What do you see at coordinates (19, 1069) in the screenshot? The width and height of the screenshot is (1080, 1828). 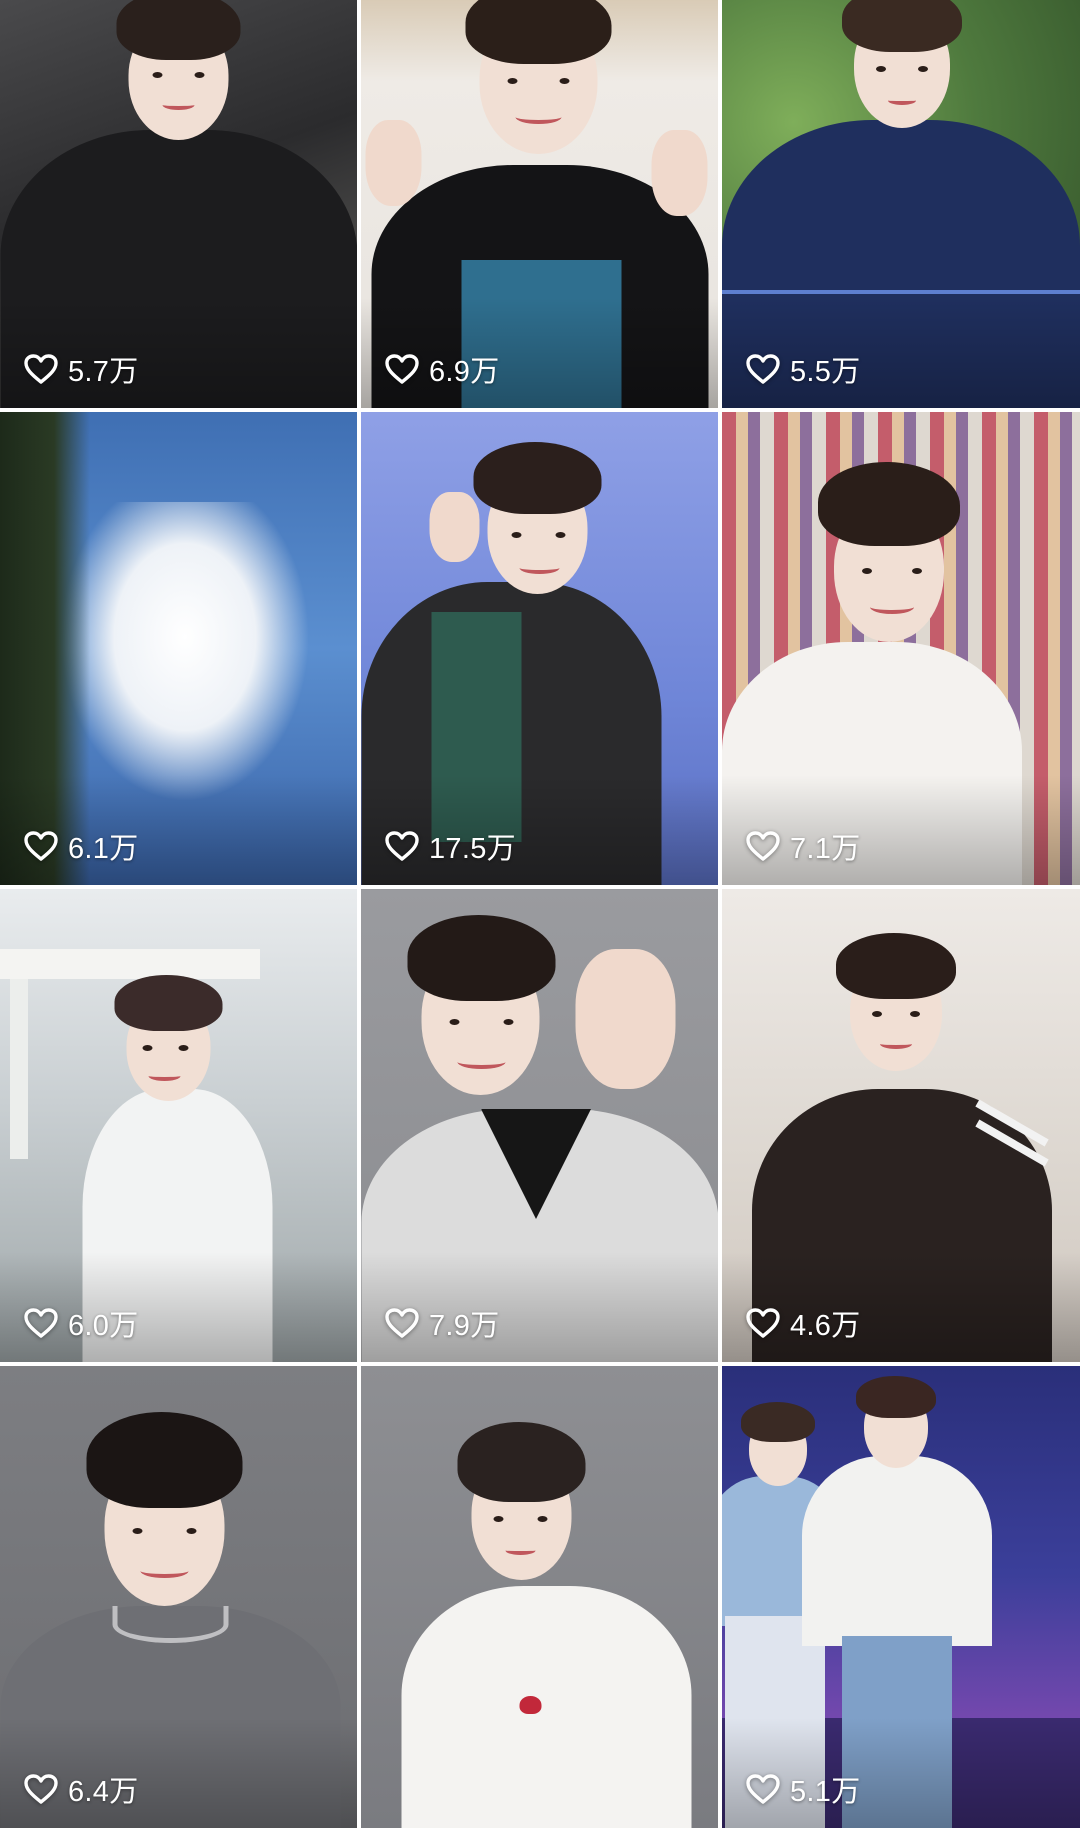 I see `pavilion-pillar` at bounding box center [19, 1069].